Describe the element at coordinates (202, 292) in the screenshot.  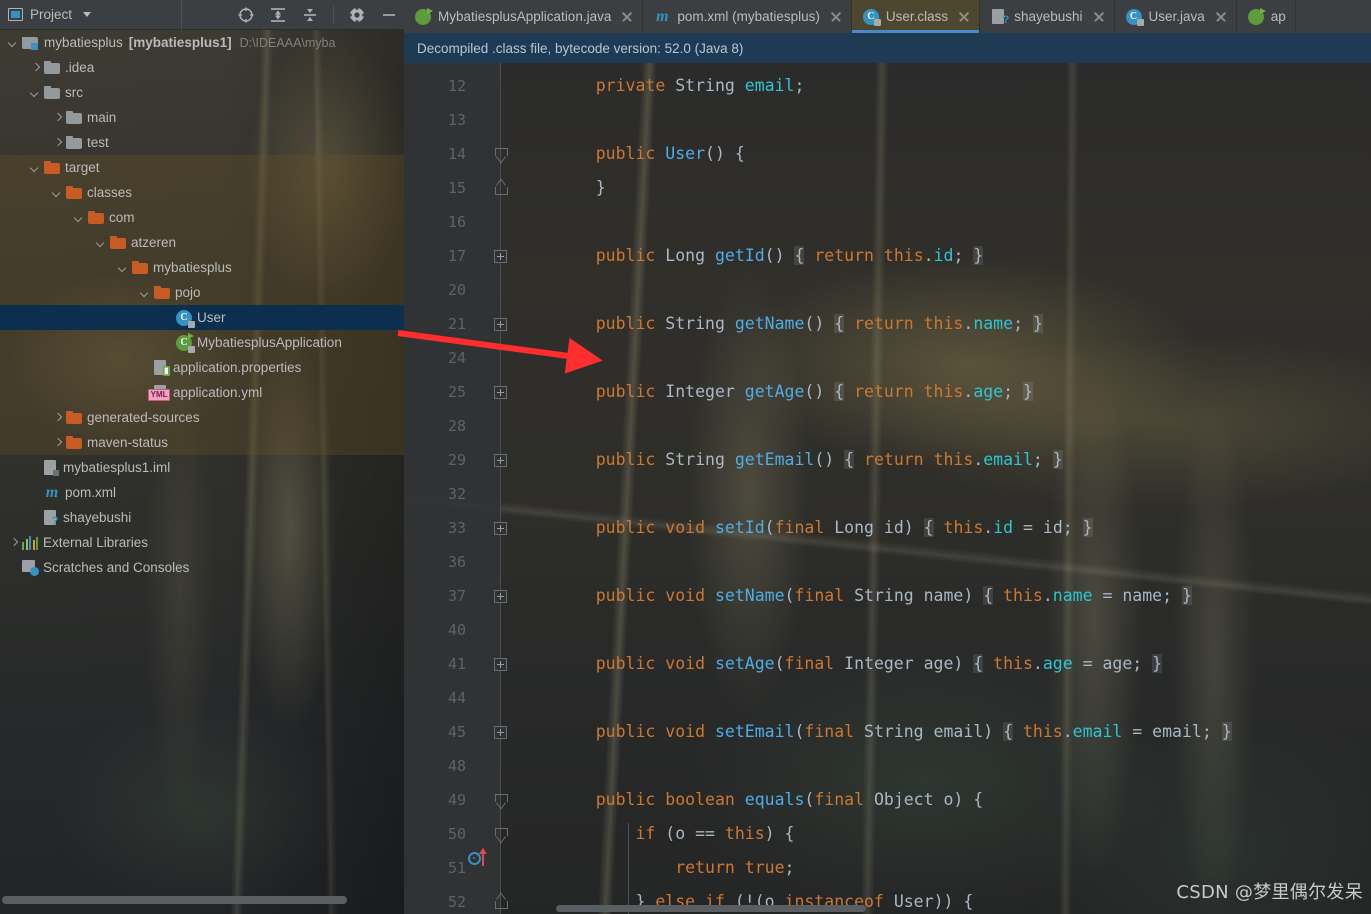
I see `tree-item: pojo` at that location.